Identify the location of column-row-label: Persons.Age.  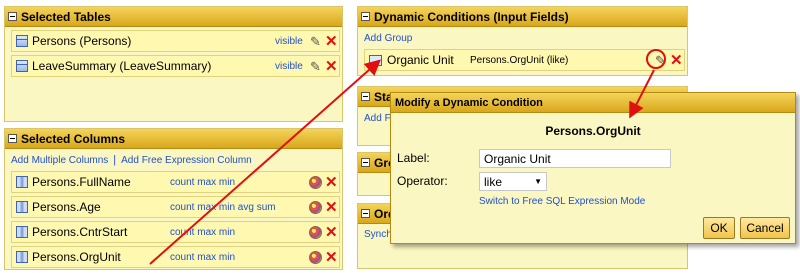
(66, 207).